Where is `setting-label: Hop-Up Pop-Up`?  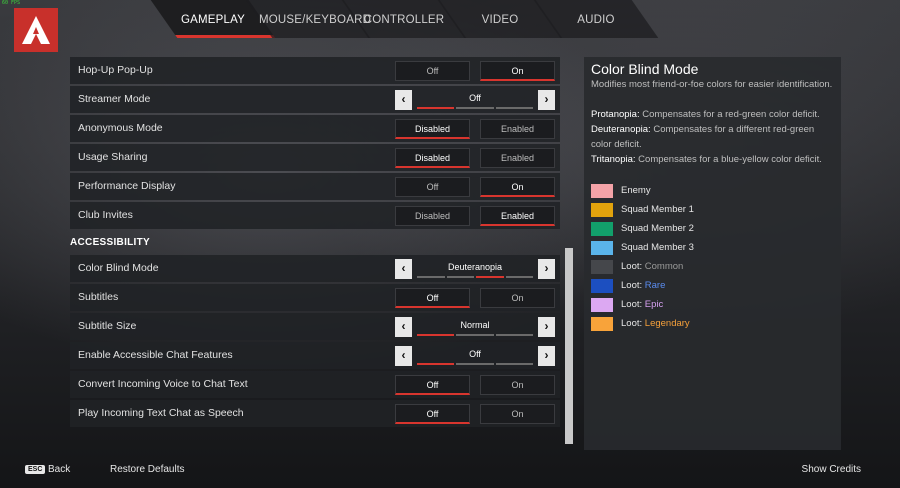
setting-label: Hop-Up Pop-Up is located at coordinates (115, 70).